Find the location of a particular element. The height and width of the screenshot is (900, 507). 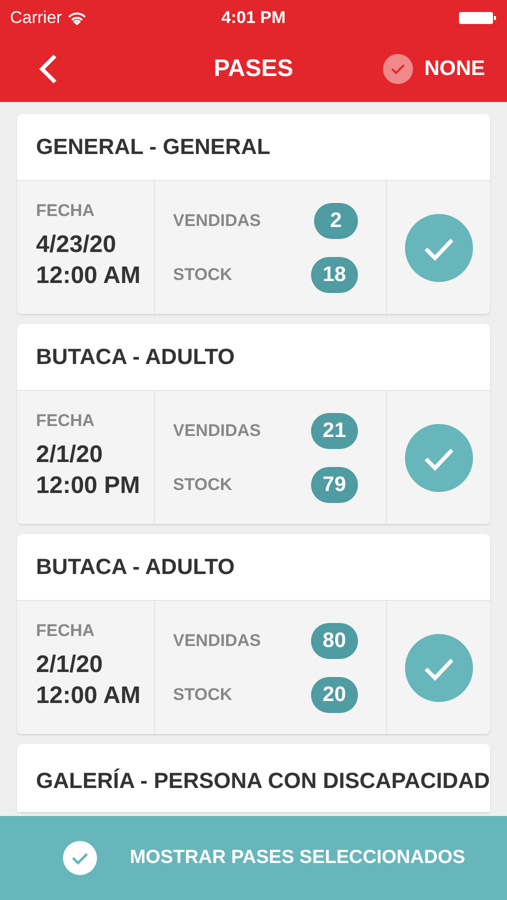

back-icon is located at coordinates (48, 69).